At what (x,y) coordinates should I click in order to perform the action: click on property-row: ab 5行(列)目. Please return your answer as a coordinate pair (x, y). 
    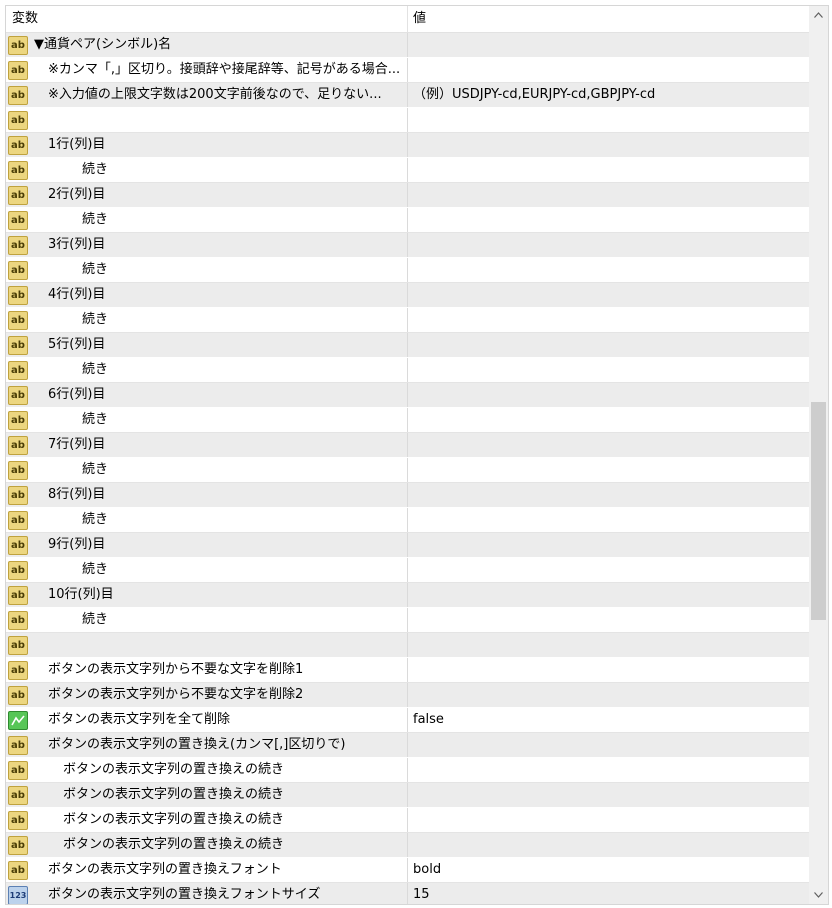
    Looking at the image, I should click on (407, 345).